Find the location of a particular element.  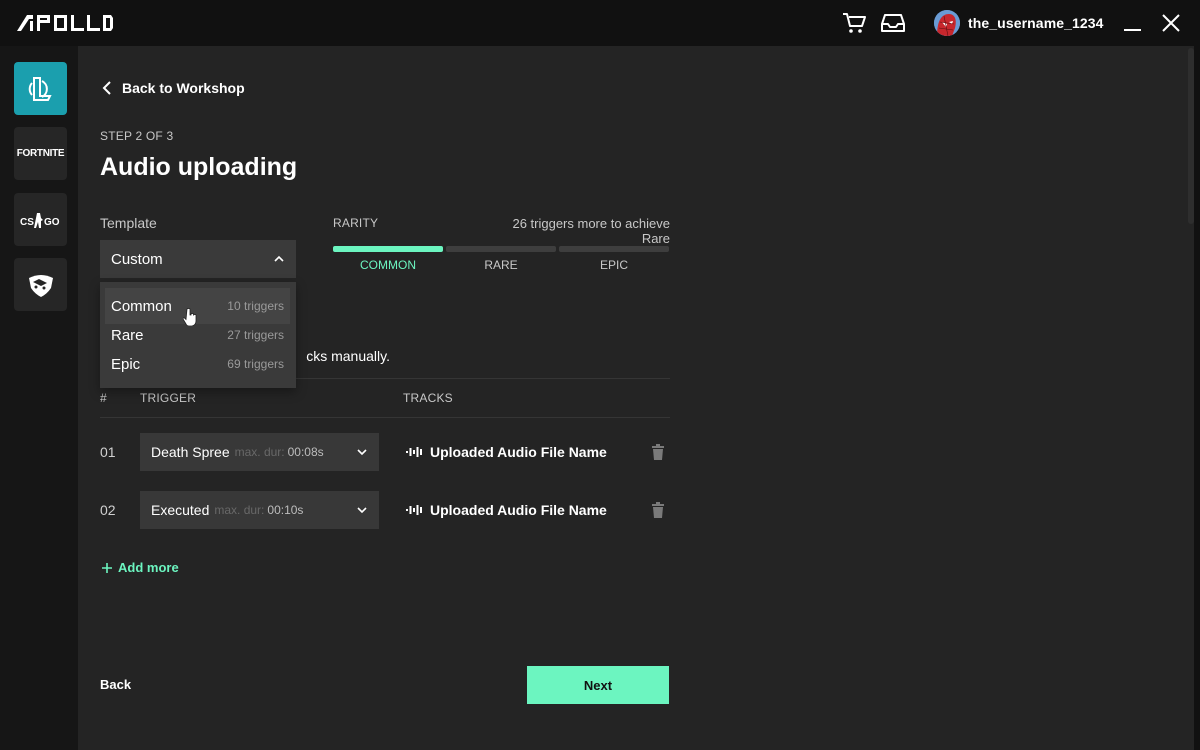

trigger-name: Executed is located at coordinates (180, 510).